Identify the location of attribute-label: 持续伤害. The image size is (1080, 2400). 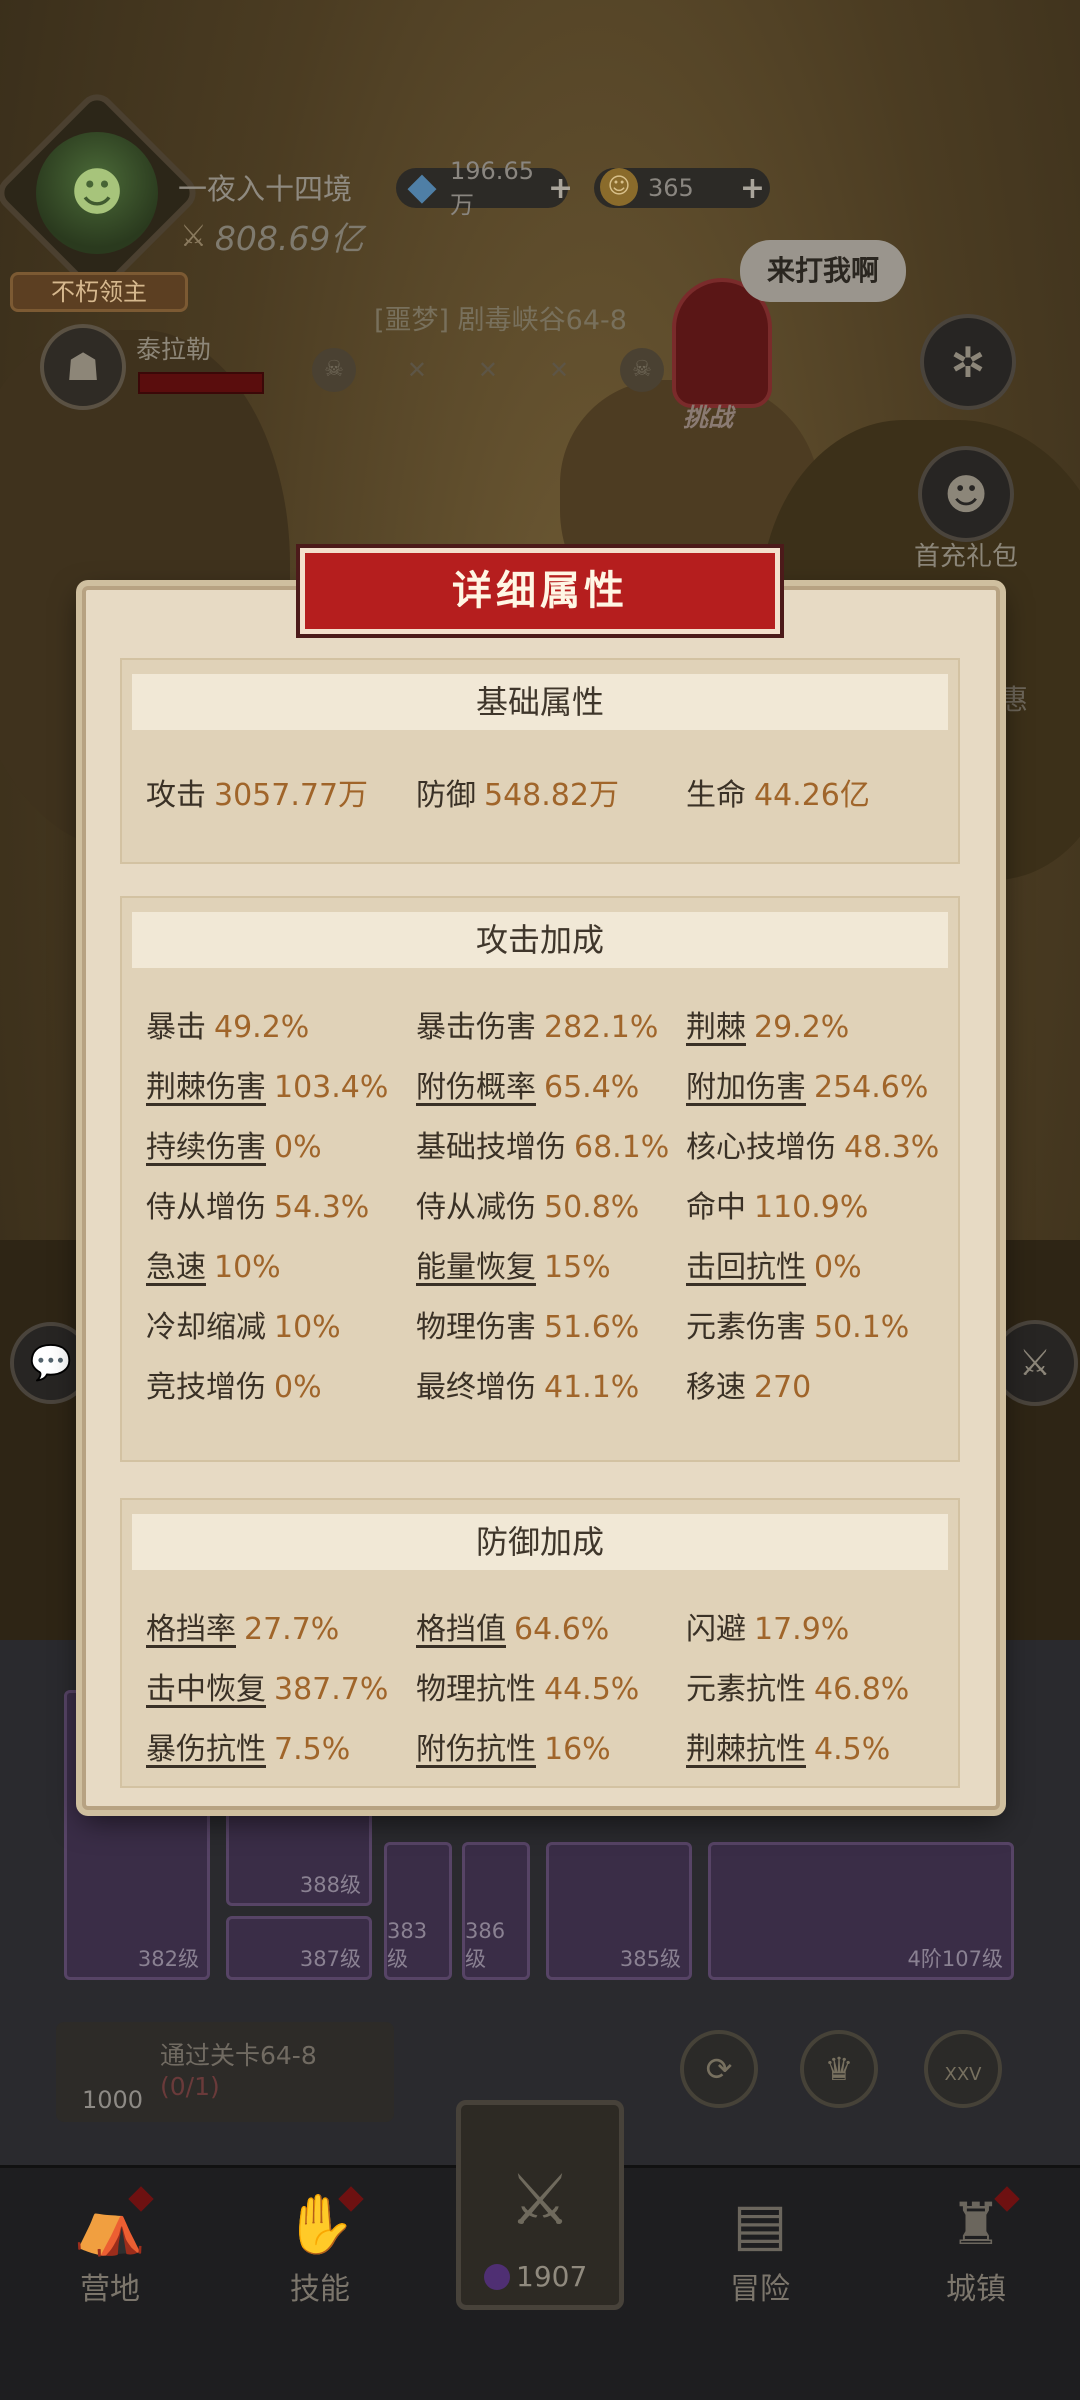
(206, 1147).